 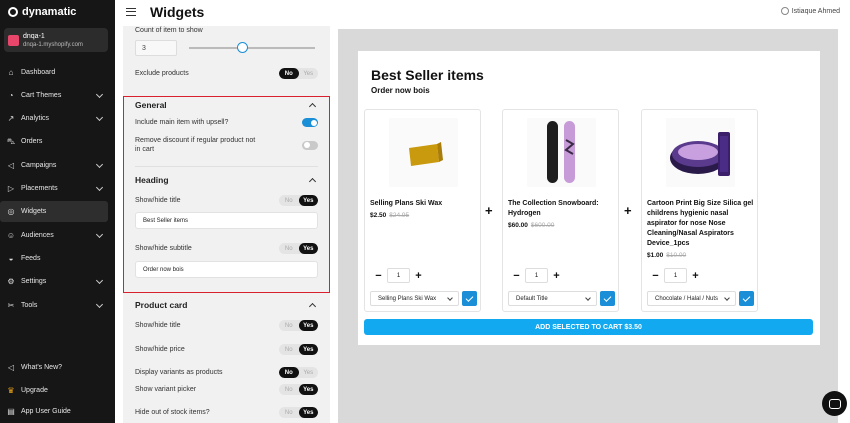 I want to click on title-visibility-toggle: No Yes, so click(x=298, y=200).